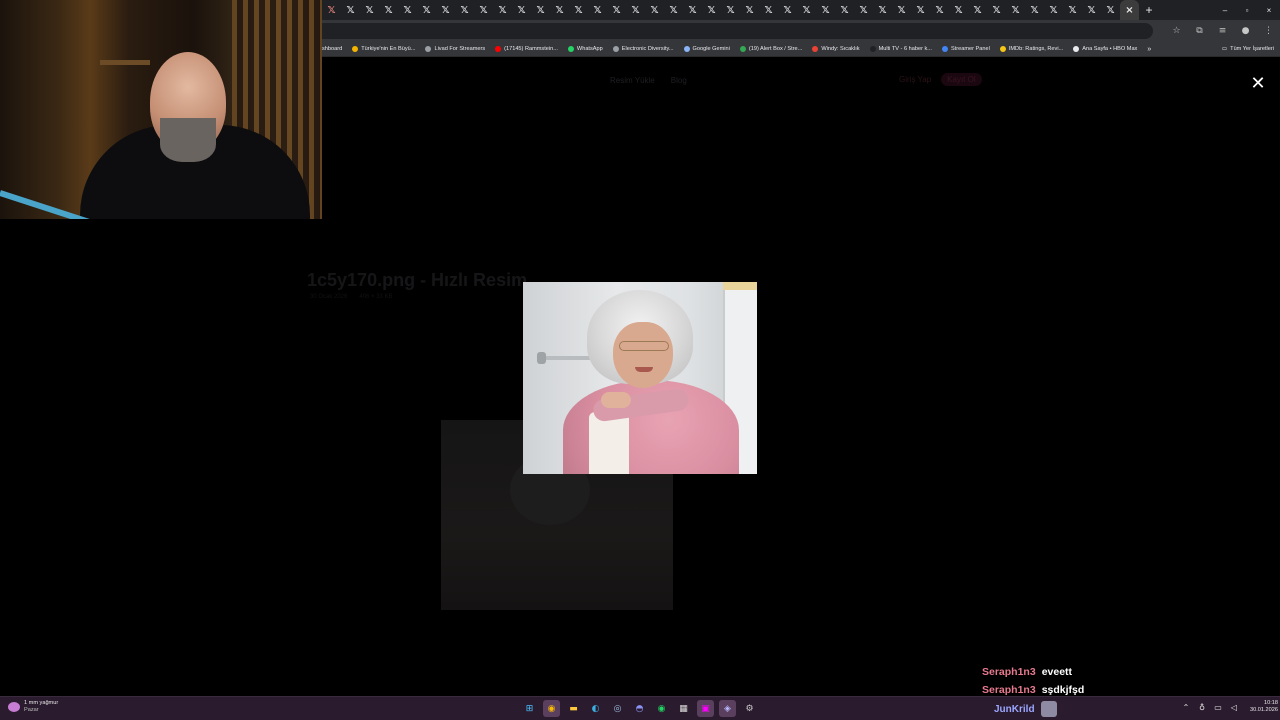  What do you see at coordinates (915, 79) in the screenshot?
I see `login-button: Giriş Yap` at bounding box center [915, 79].